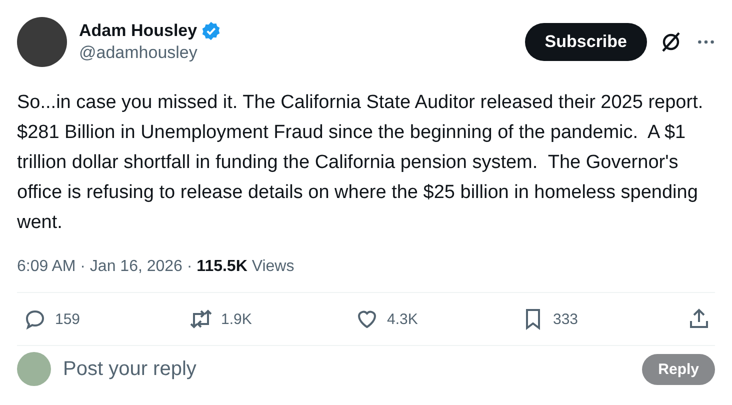 The image size is (732, 405). I want to click on author-name: Adam Housley, so click(138, 31).